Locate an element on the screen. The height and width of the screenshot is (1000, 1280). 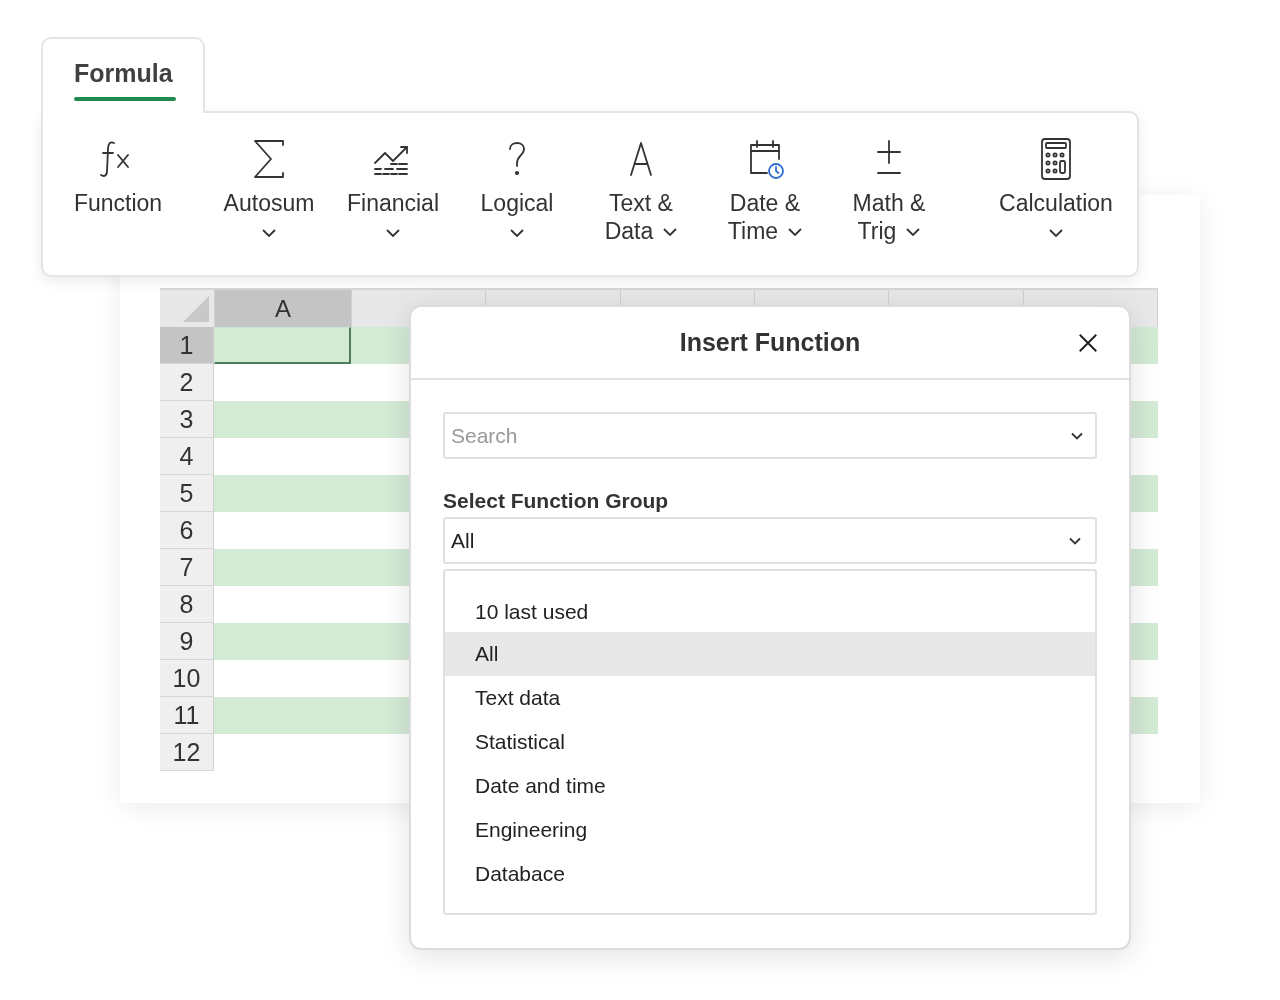
row-header: 6 is located at coordinates (187, 530).